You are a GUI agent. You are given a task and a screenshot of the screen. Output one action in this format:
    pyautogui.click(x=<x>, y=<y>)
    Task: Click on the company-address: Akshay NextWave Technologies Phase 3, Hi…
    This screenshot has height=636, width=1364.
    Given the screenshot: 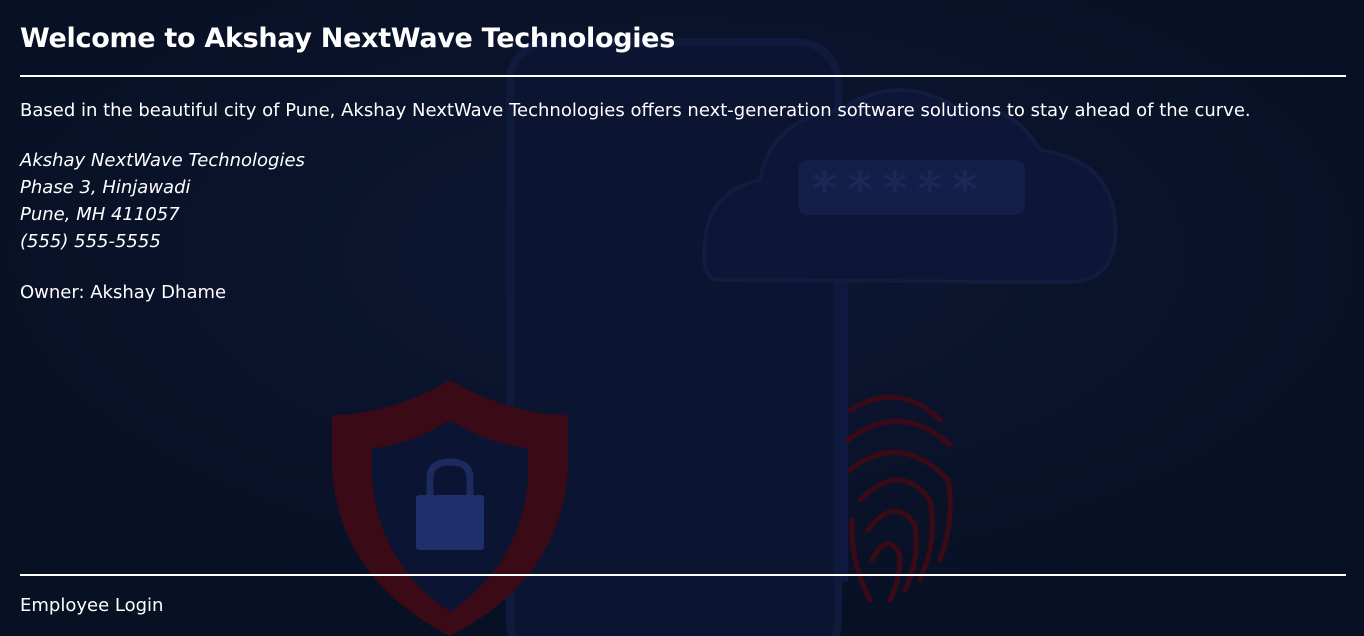 What is the action you would take?
    pyautogui.click(x=162, y=201)
    